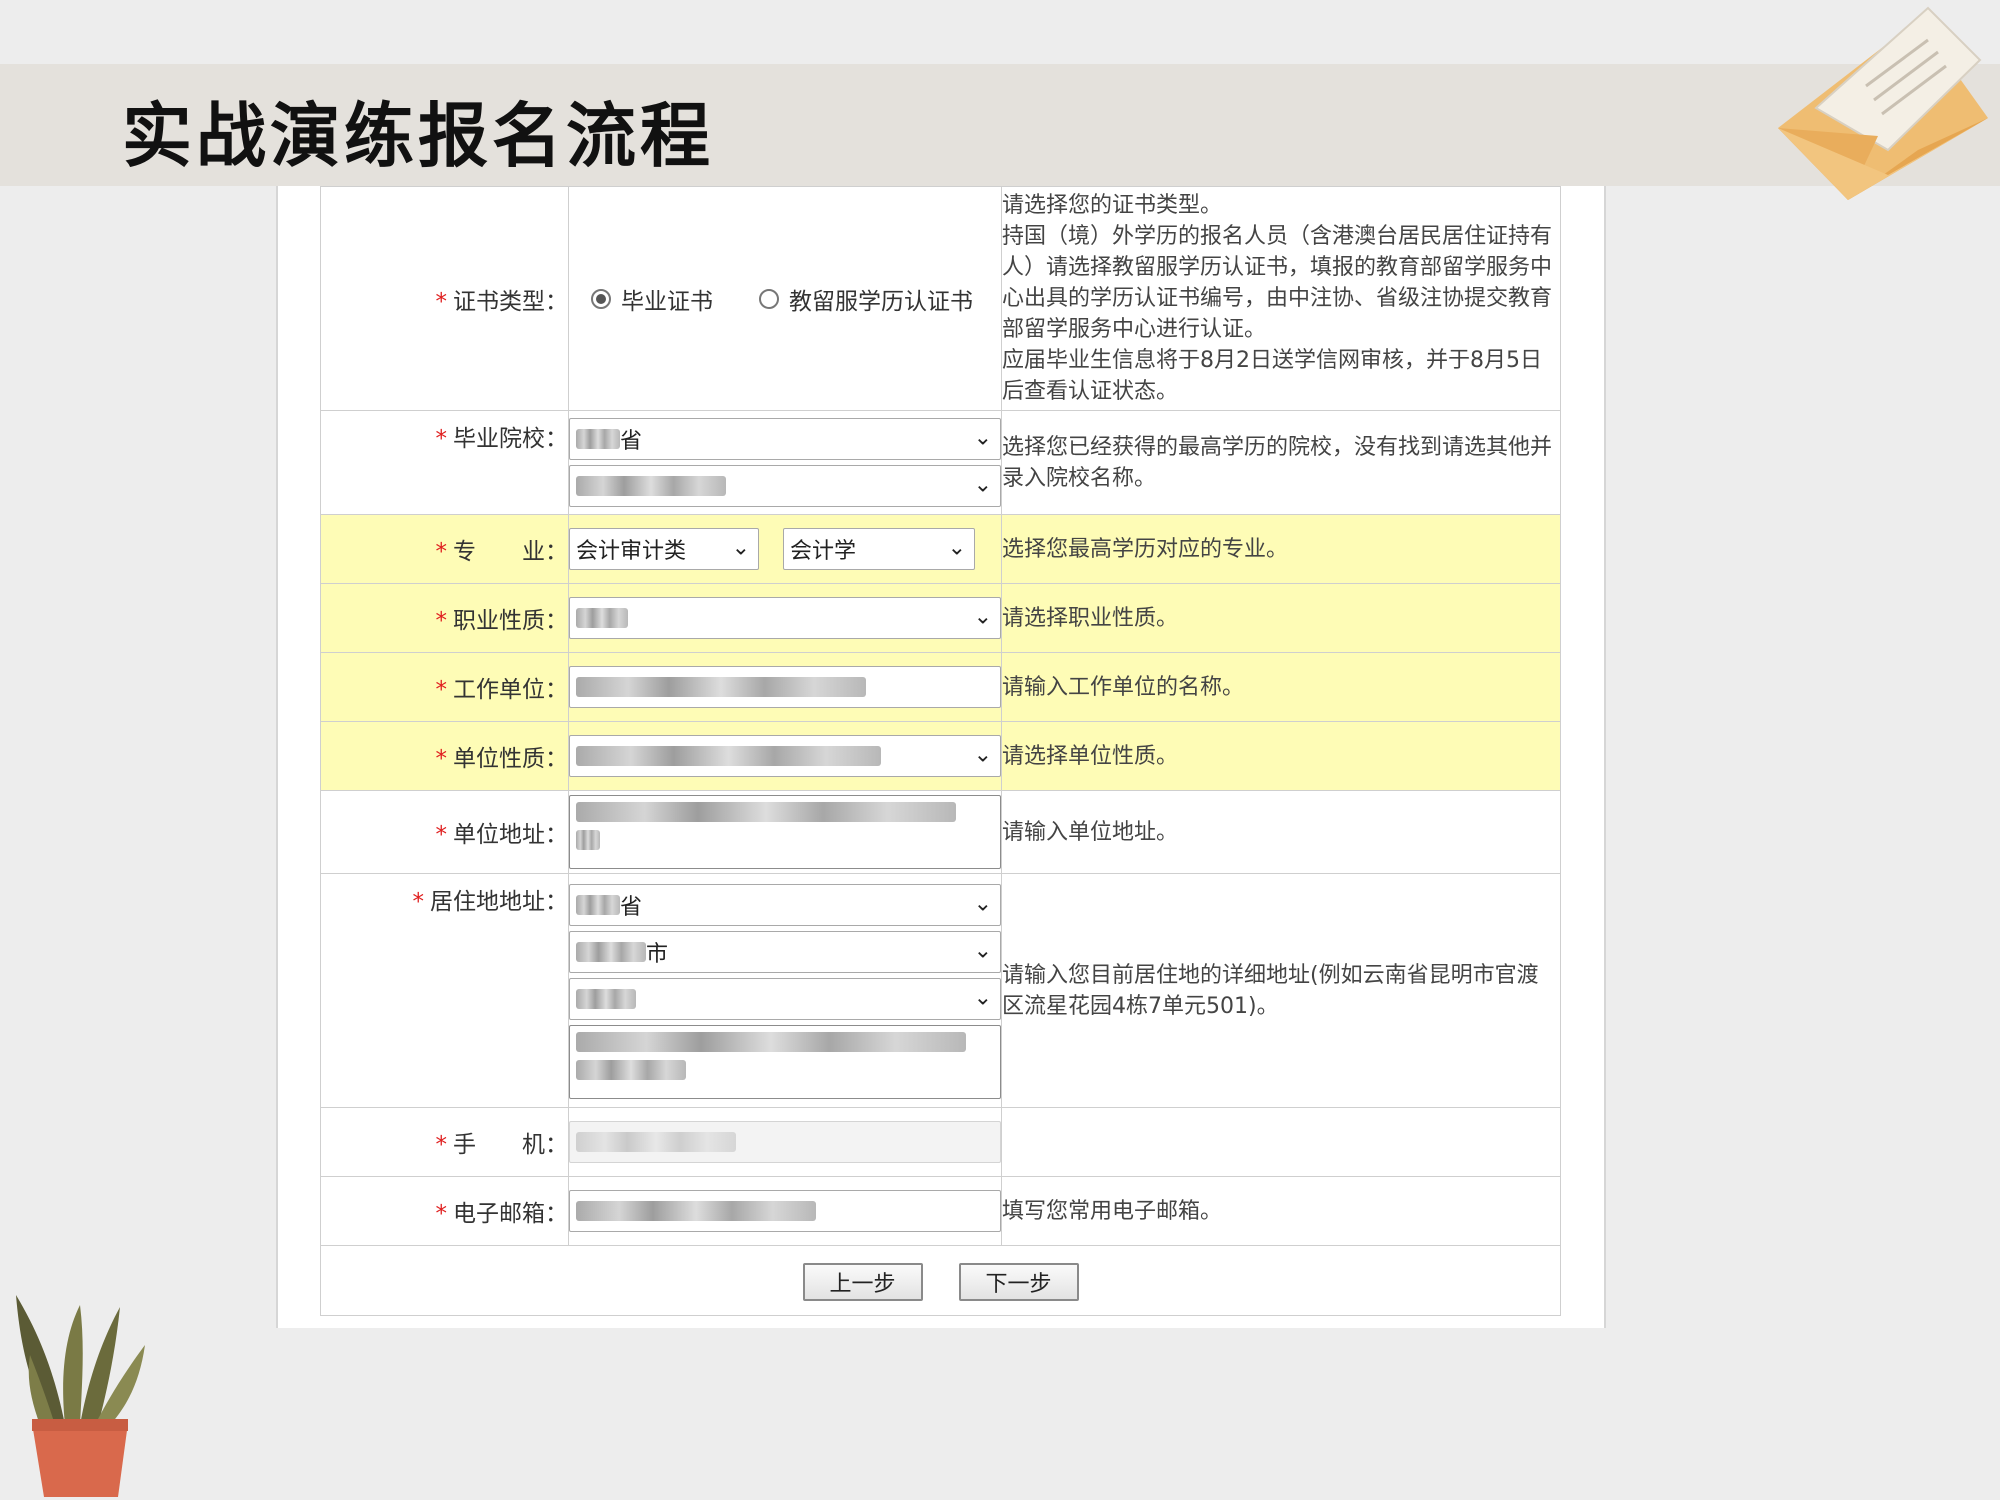  I want to click on mobile-label: * 手 机：, so click(444, 1142).